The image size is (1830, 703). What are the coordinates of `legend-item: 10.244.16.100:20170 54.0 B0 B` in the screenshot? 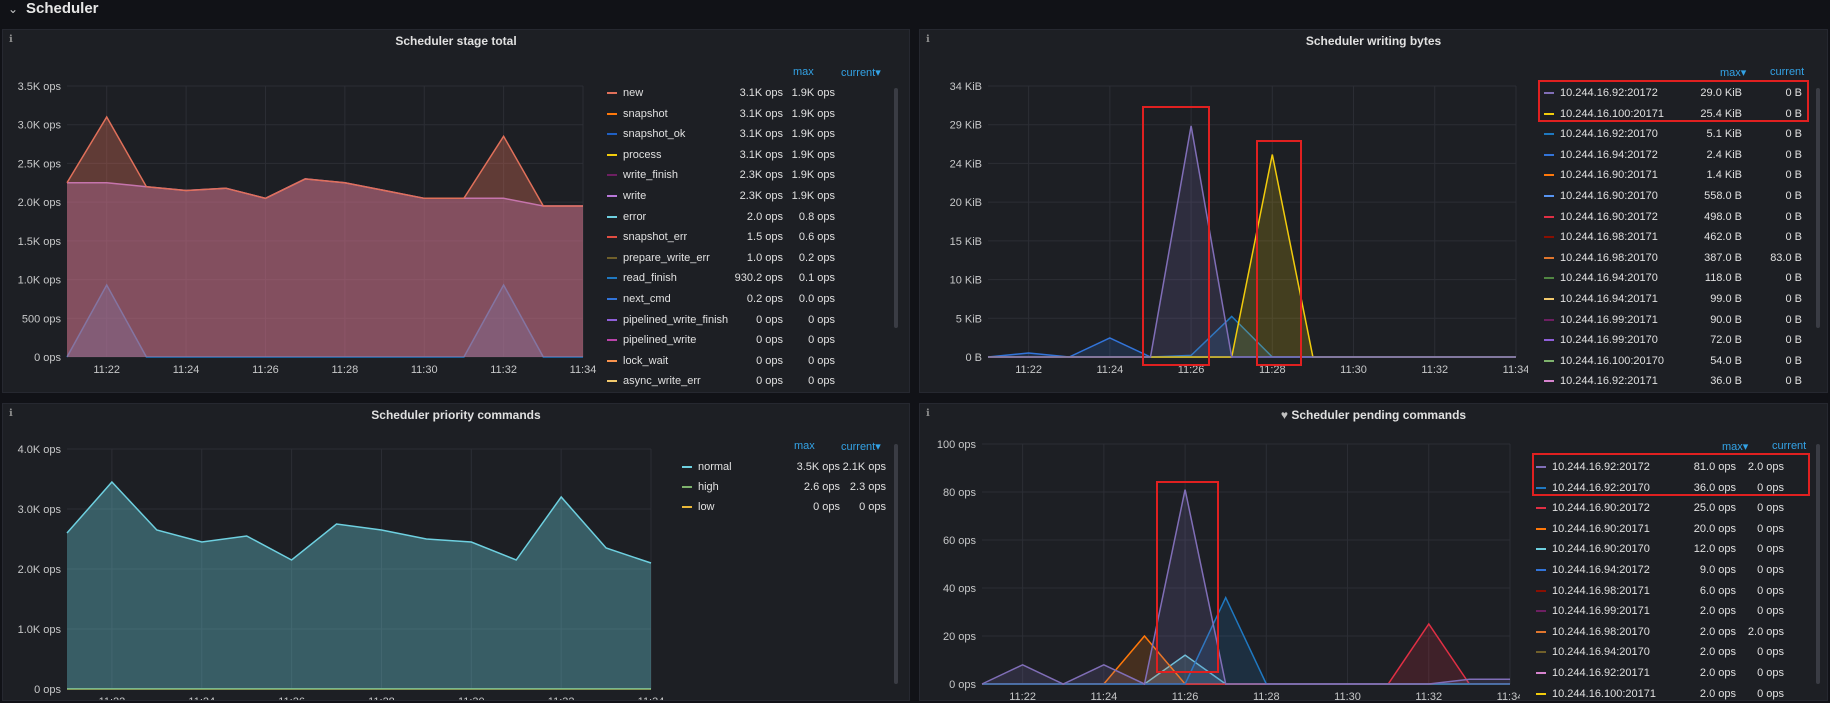 It's located at (1682, 361).